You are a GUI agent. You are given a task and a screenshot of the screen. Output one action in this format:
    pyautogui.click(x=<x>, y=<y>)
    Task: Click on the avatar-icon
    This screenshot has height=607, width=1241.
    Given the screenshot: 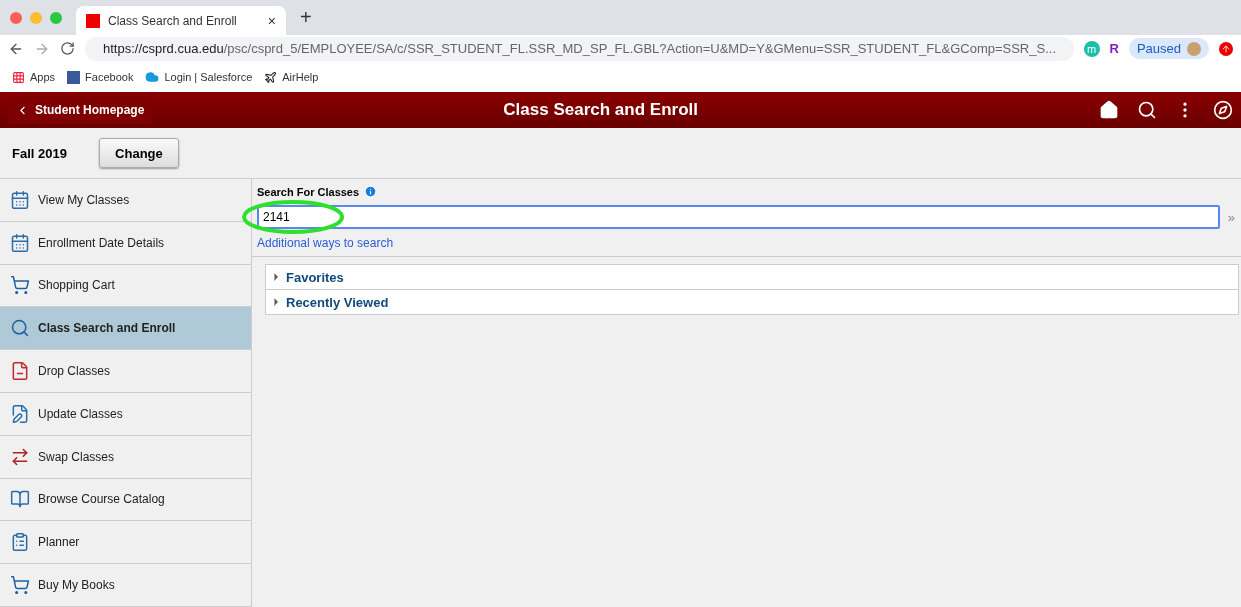 What is the action you would take?
    pyautogui.click(x=1194, y=48)
    